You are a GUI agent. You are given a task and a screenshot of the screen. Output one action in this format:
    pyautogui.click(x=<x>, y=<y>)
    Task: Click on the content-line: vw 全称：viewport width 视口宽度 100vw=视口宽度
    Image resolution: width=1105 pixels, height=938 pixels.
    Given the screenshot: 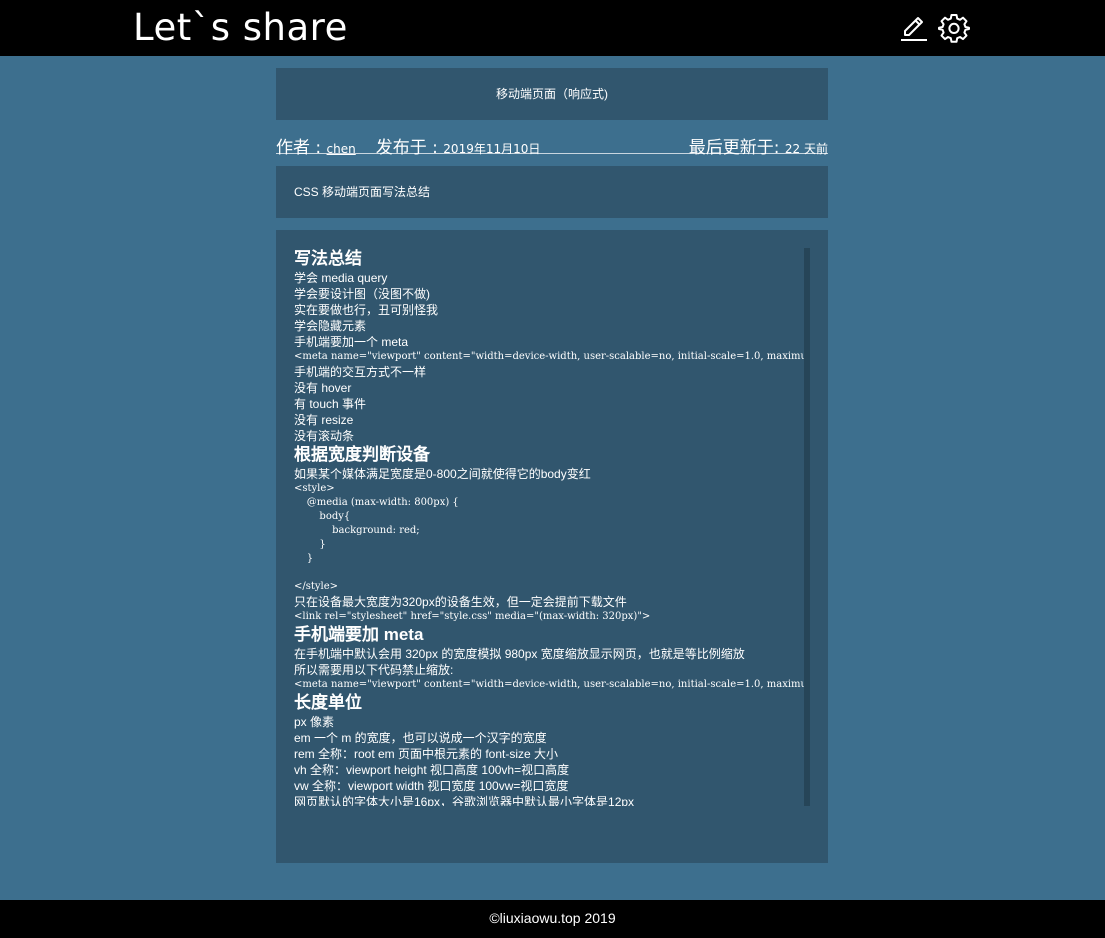 What is the action you would take?
    pyautogui.click(x=431, y=786)
    